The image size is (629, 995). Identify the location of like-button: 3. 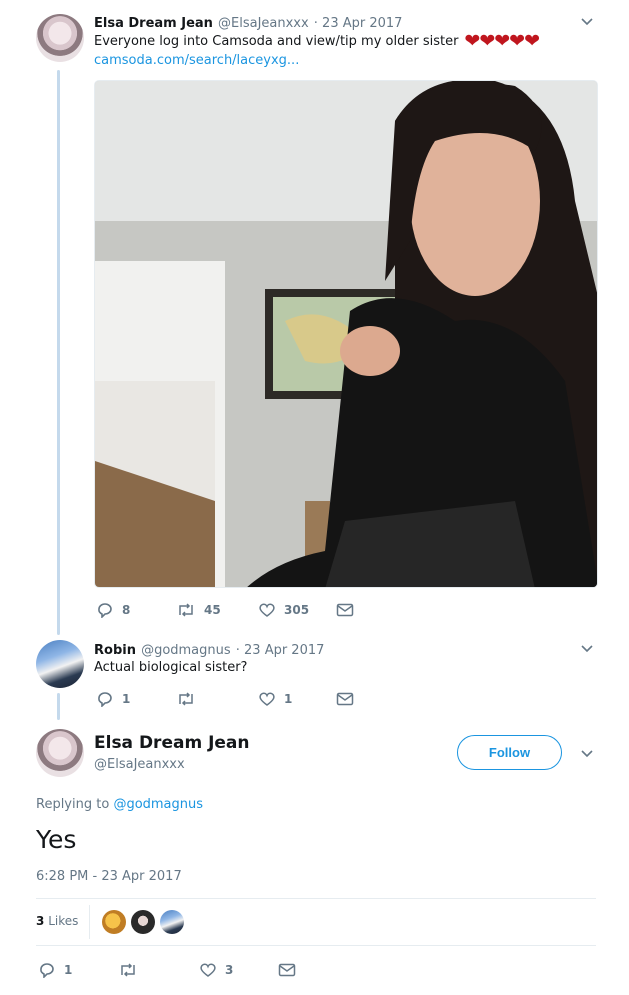
(216, 970).